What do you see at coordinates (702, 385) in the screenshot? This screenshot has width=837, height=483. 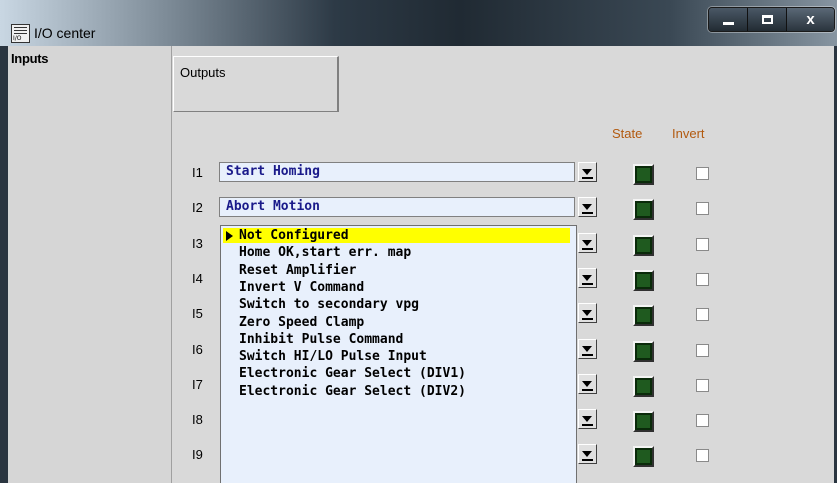 I see `invert-checkbox-i7` at bounding box center [702, 385].